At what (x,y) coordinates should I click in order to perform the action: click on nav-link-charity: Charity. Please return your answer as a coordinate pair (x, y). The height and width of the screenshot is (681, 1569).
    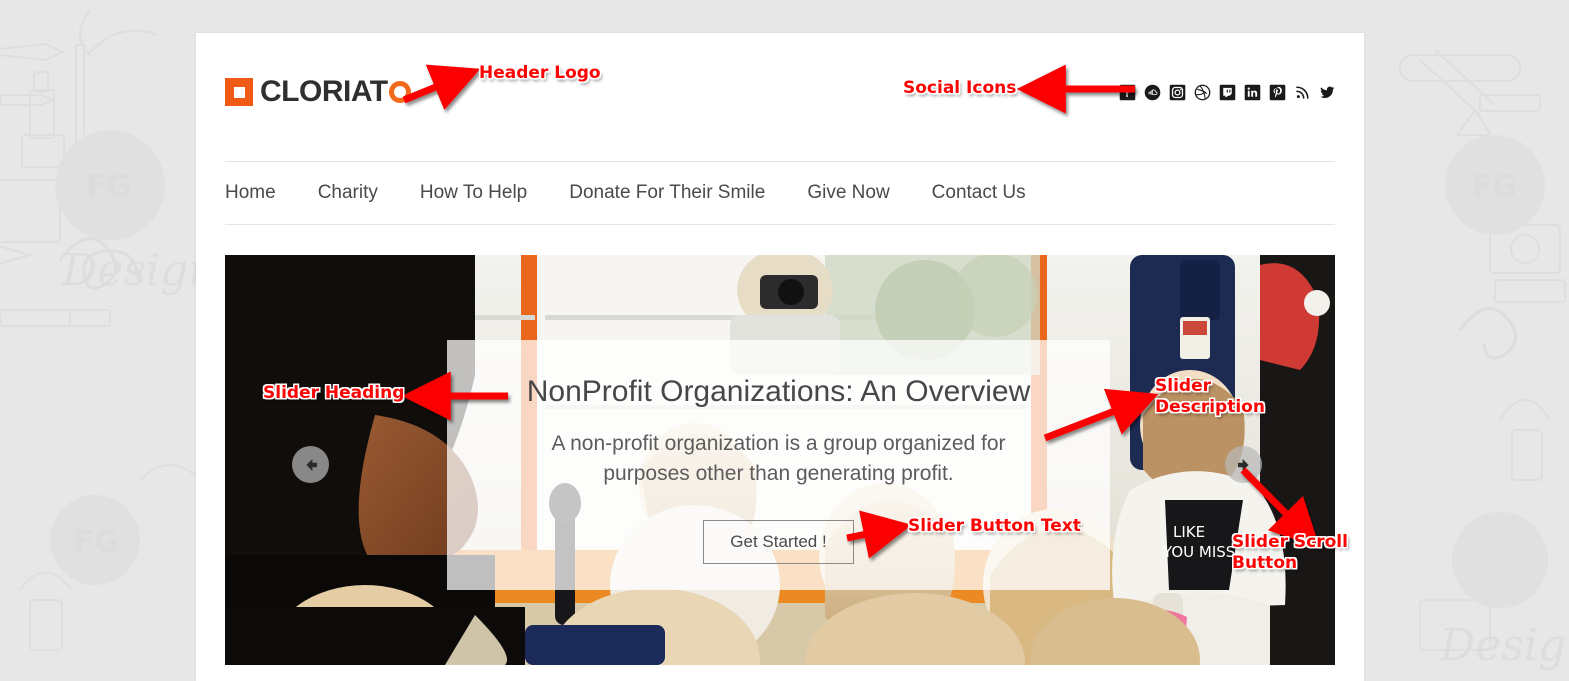
    Looking at the image, I should click on (348, 192).